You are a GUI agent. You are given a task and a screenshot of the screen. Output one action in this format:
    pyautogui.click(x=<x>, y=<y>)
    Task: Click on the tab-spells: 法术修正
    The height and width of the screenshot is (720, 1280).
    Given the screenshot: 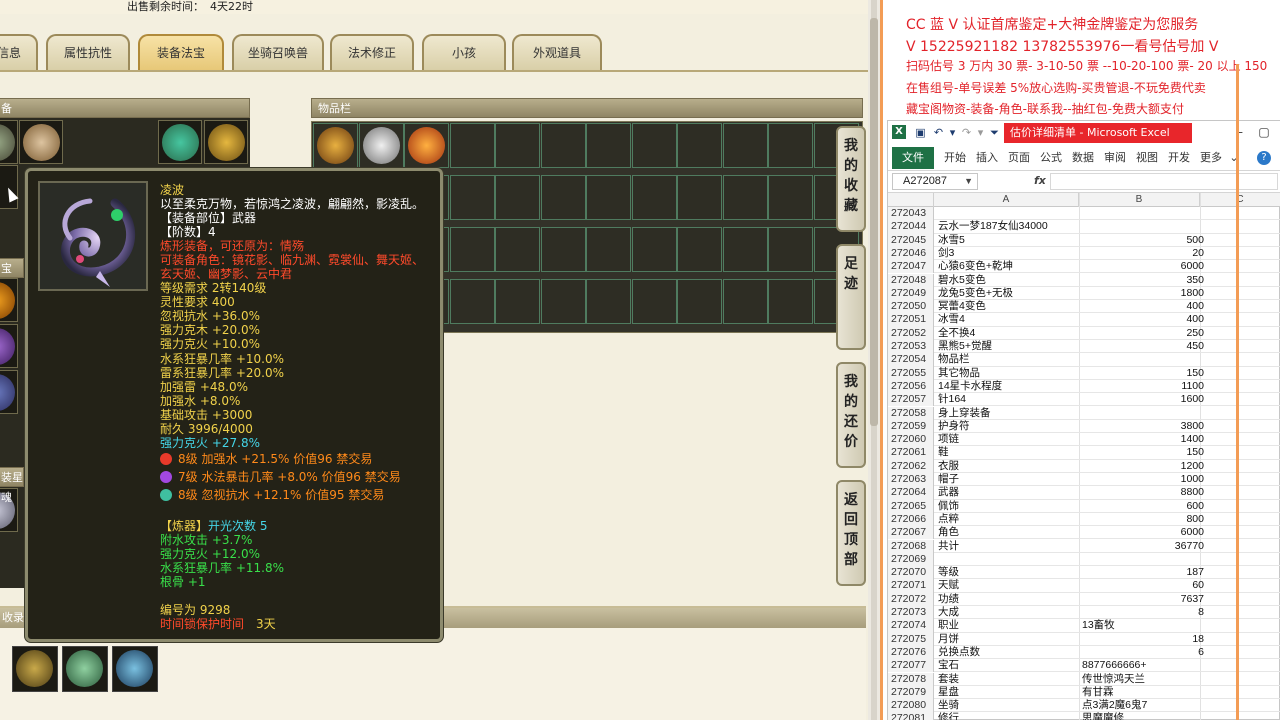 What is the action you would take?
    pyautogui.click(x=372, y=52)
    